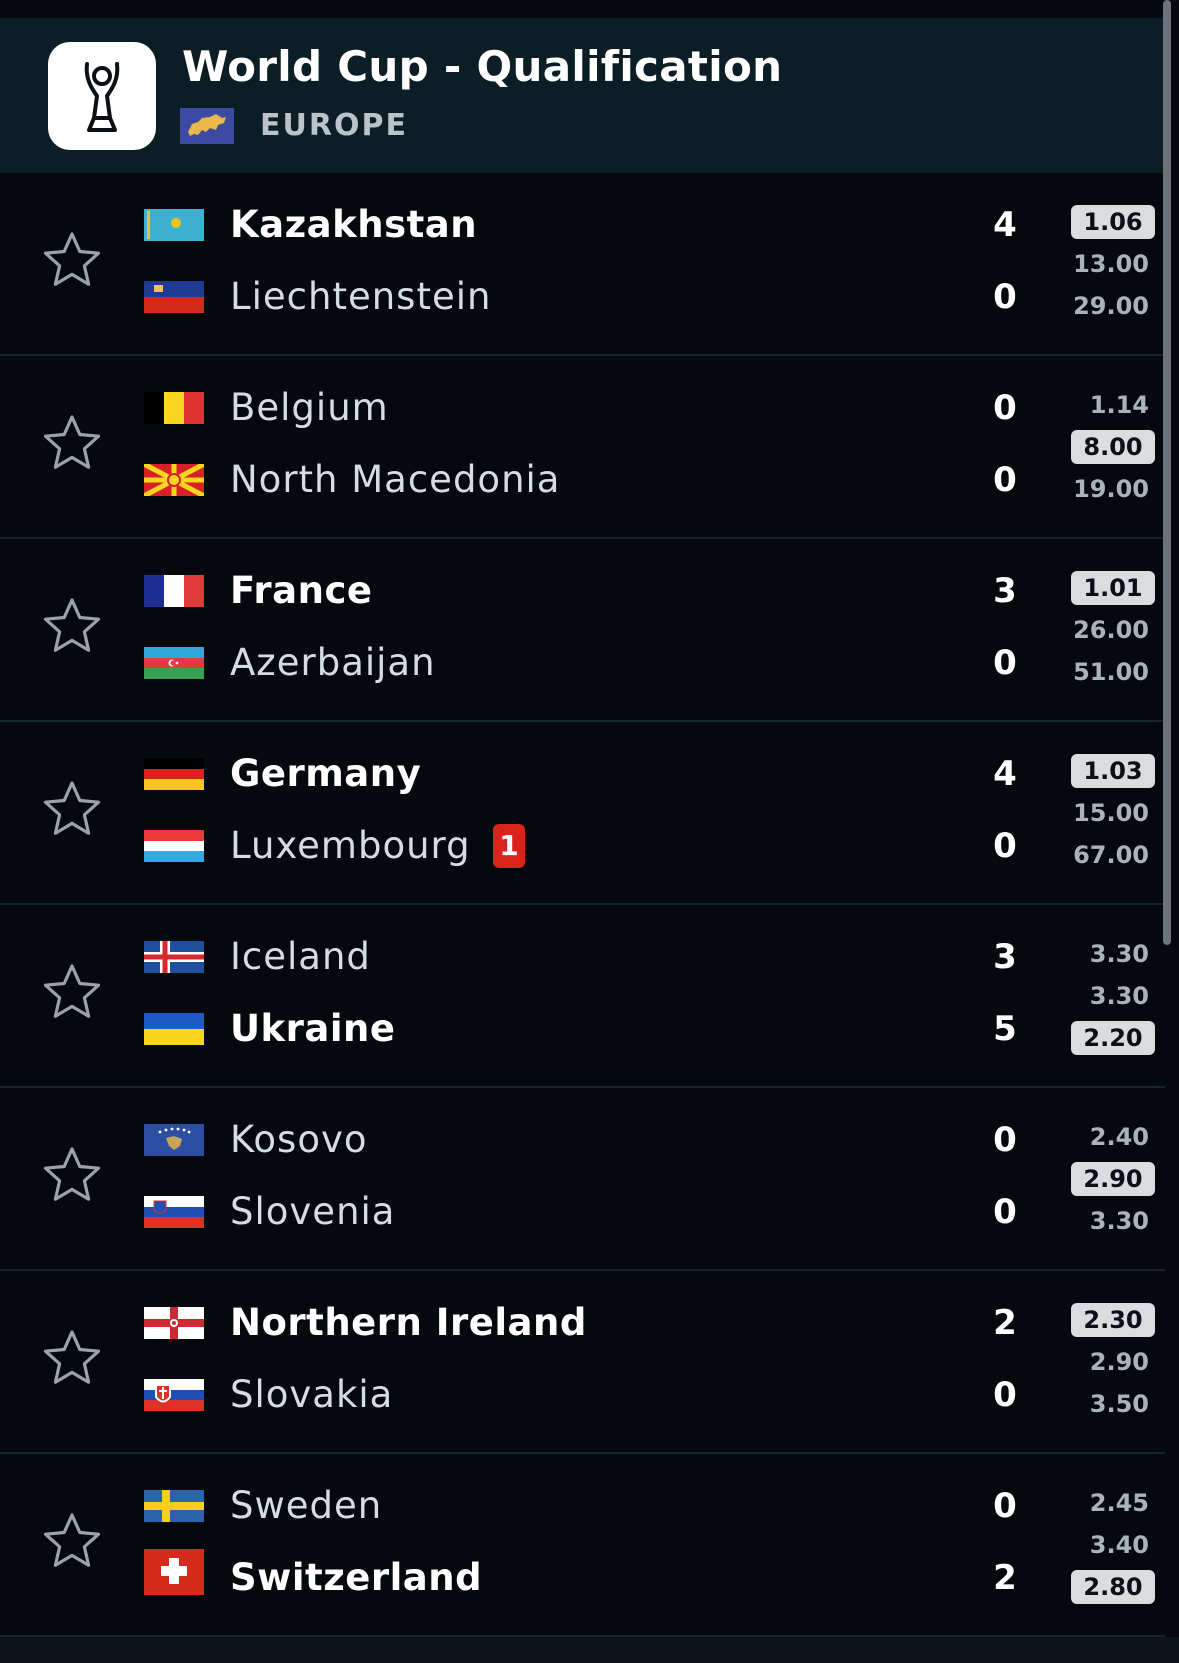 This screenshot has width=1179, height=1663. What do you see at coordinates (1113, 771) in the screenshot?
I see `odd-home: 1.03` at bounding box center [1113, 771].